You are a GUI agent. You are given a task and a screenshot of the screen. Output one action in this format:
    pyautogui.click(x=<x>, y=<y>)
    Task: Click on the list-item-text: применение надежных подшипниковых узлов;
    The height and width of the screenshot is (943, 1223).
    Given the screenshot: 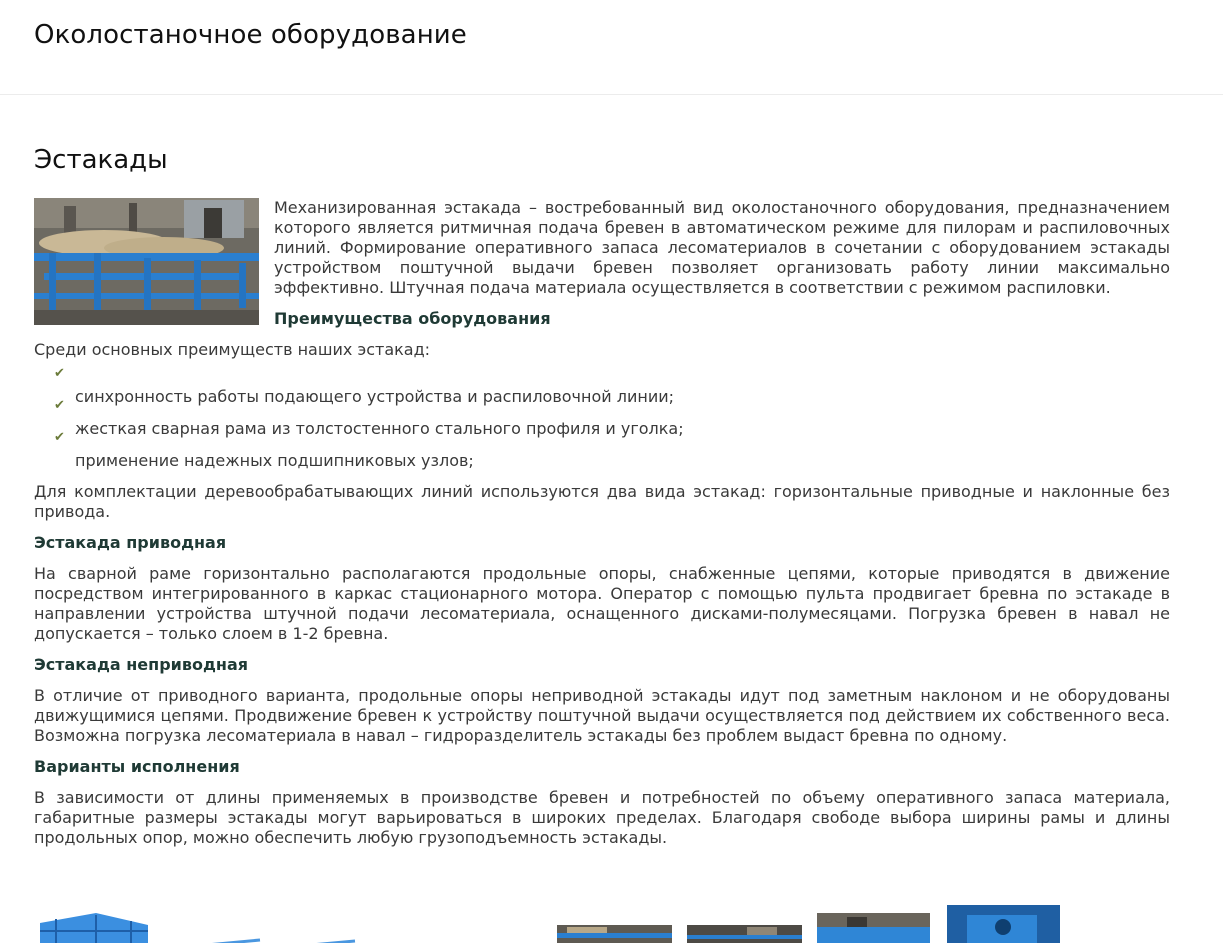 What is the action you would take?
    pyautogui.click(x=274, y=460)
    